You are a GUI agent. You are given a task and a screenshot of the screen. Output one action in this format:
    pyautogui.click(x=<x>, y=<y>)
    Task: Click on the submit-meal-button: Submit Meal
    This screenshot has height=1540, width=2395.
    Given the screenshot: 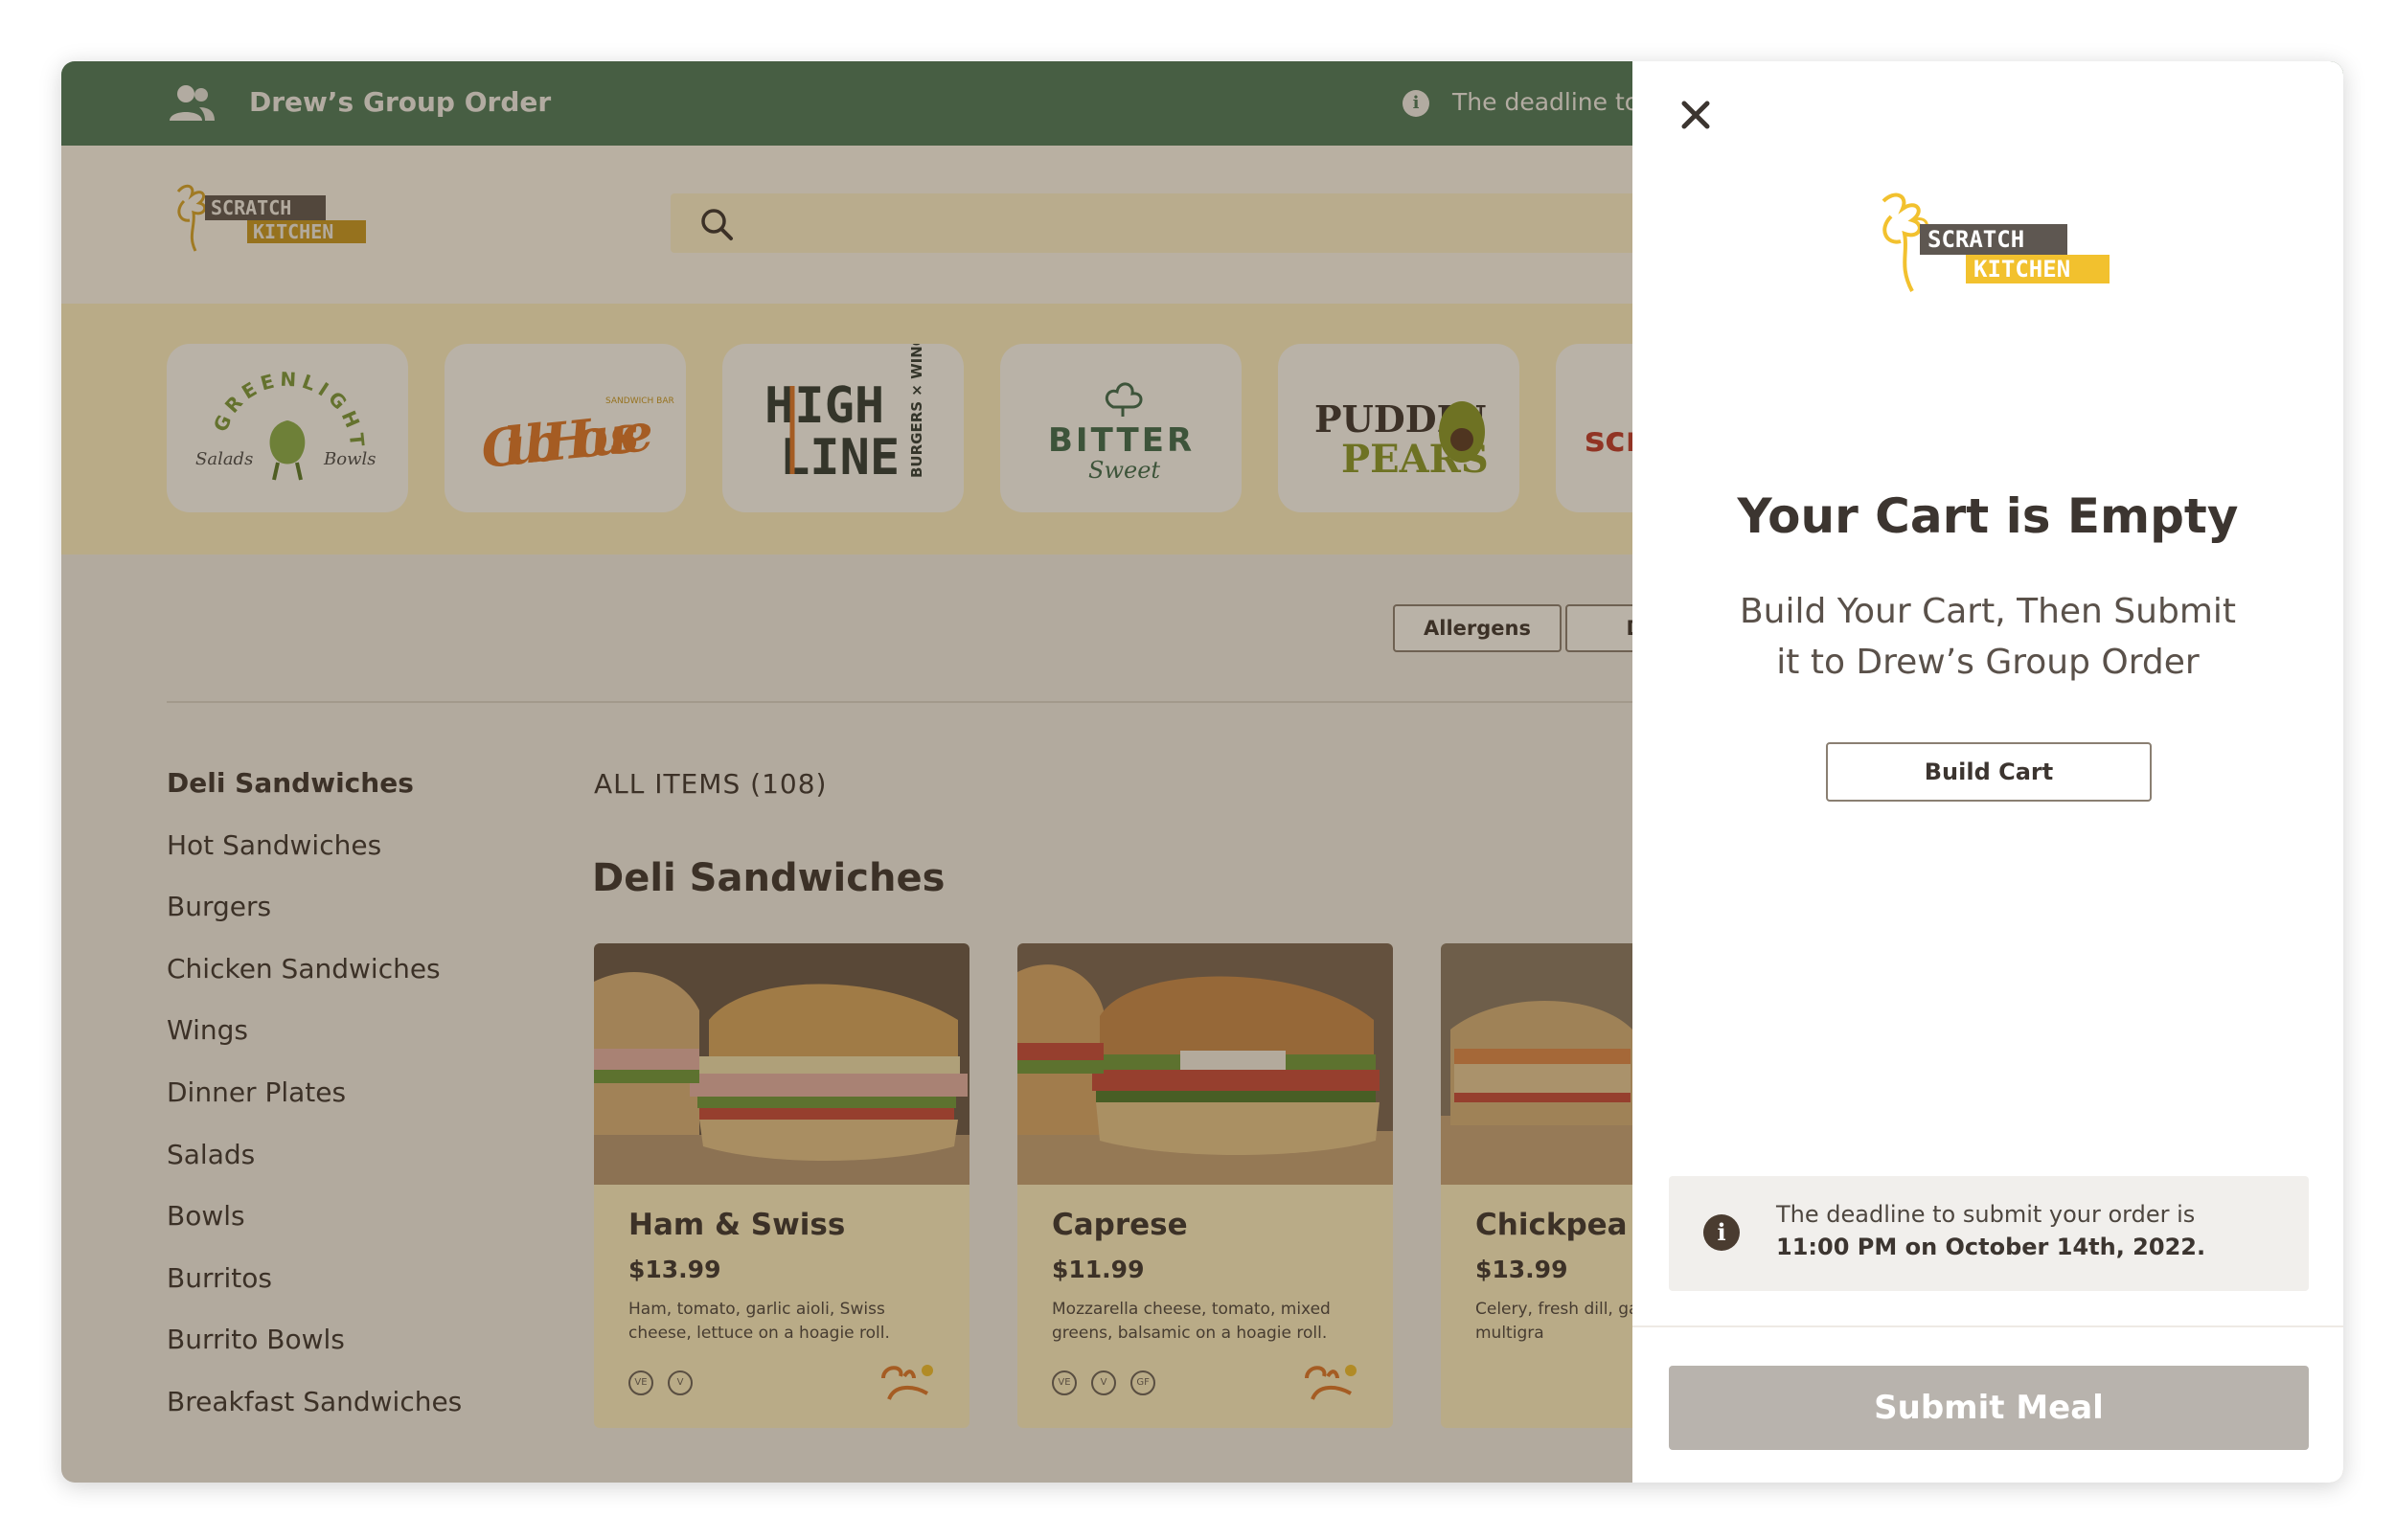 What is the action you would take?
    pyautogui.click(x=1989, y=1408)
    